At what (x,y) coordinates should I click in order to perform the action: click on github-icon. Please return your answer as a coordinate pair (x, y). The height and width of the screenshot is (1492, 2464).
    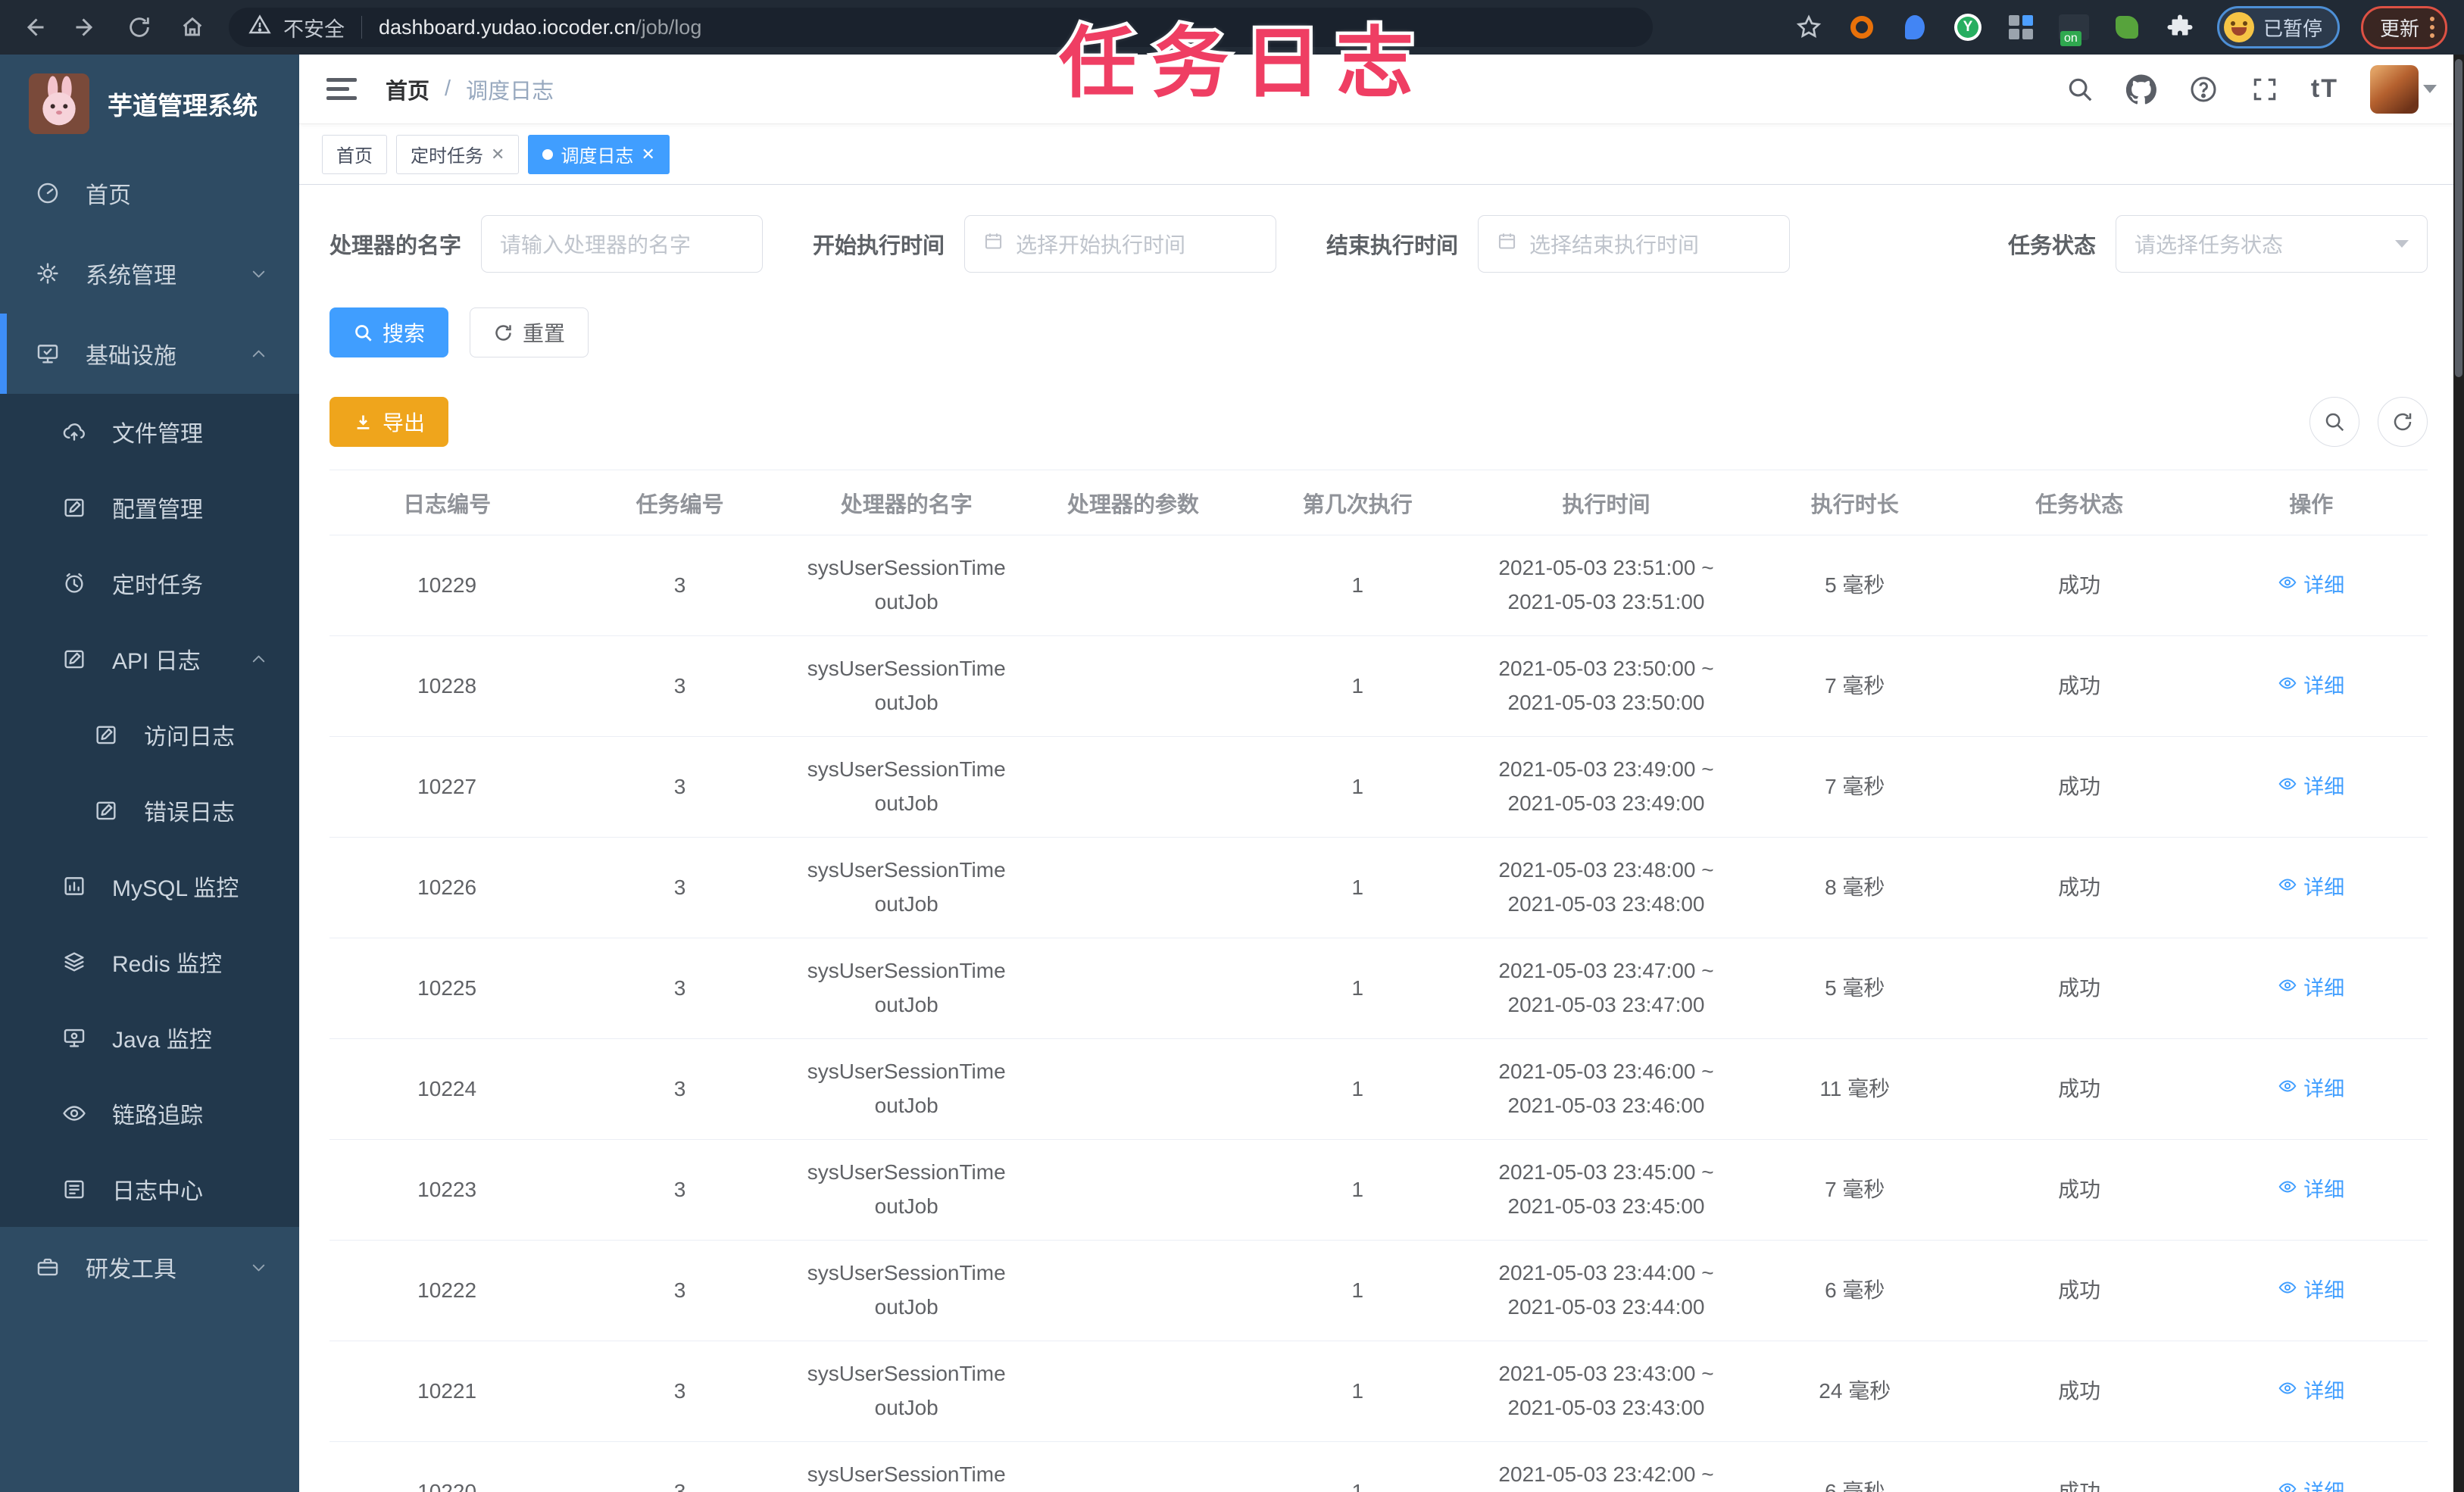
    Looking at the image, I should click on (2140, 89).